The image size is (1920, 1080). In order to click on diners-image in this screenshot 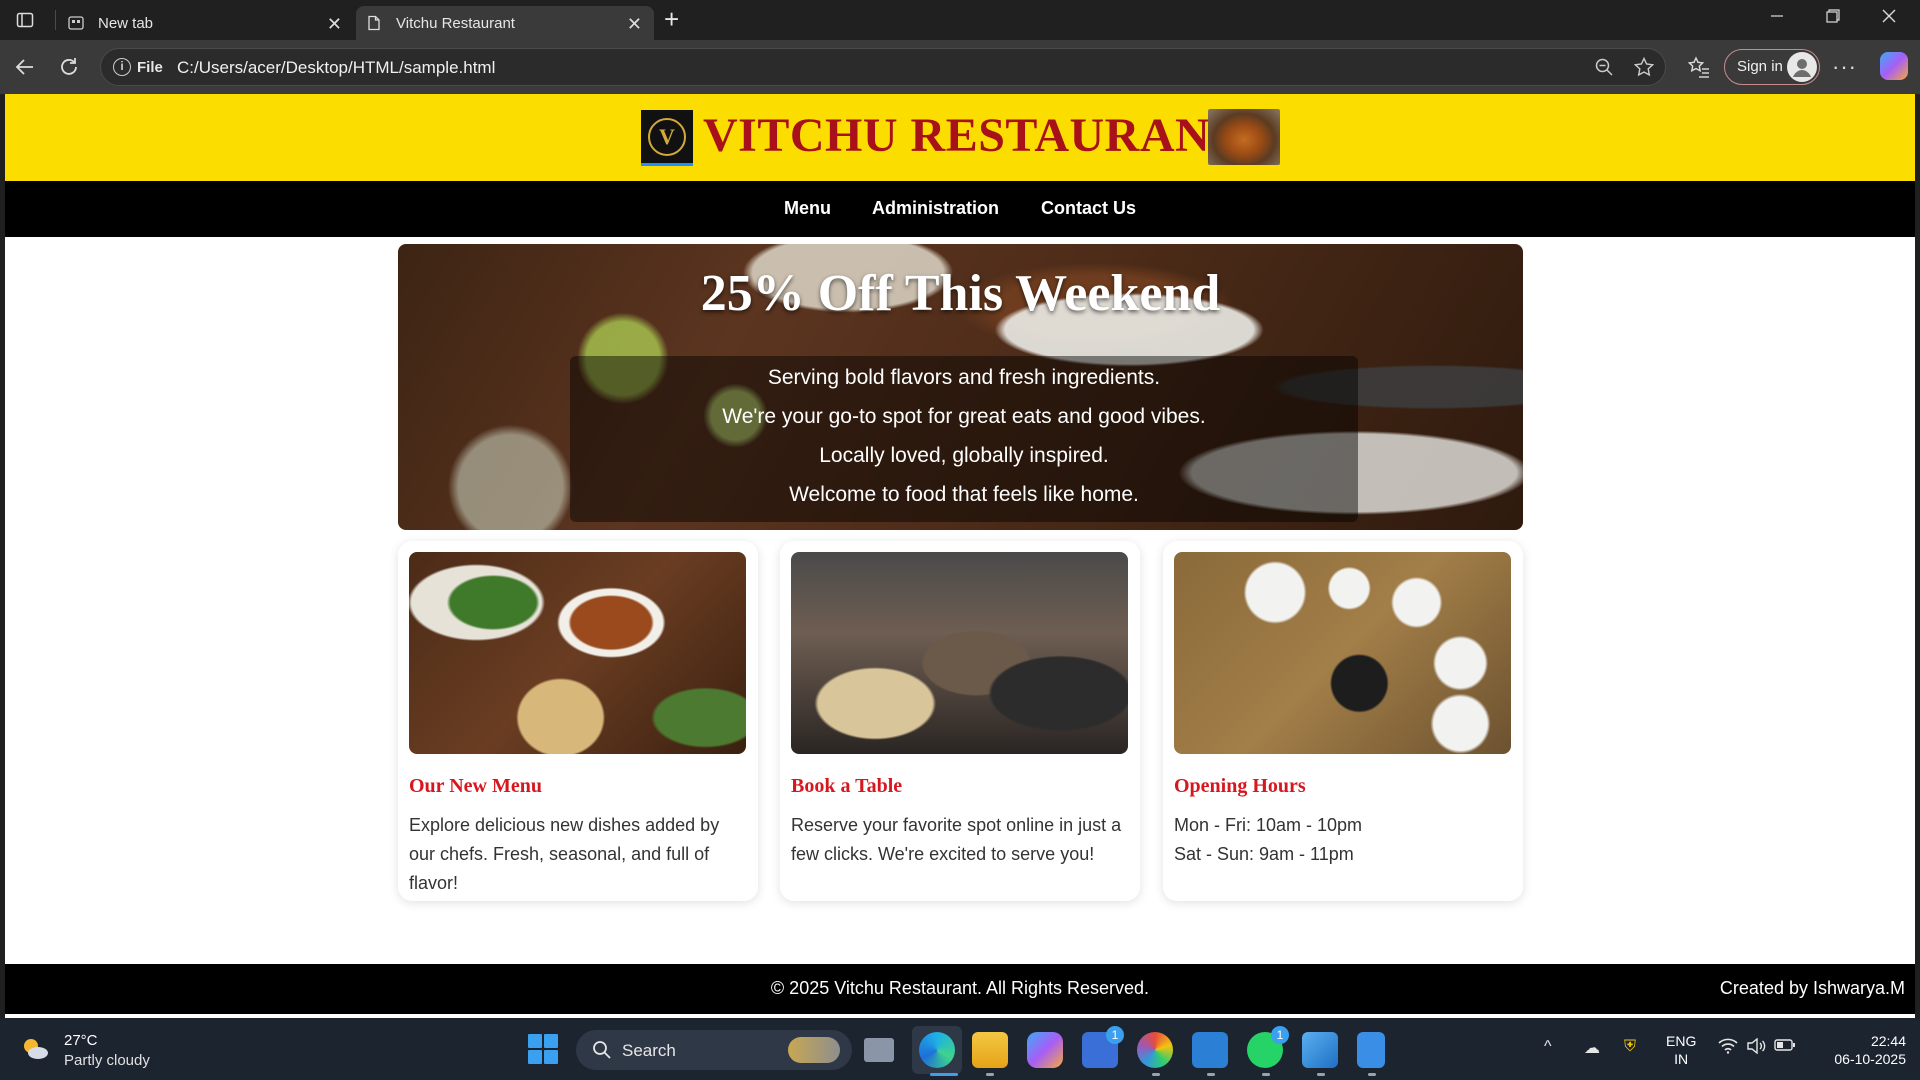, I will do `click(959, 653)`.